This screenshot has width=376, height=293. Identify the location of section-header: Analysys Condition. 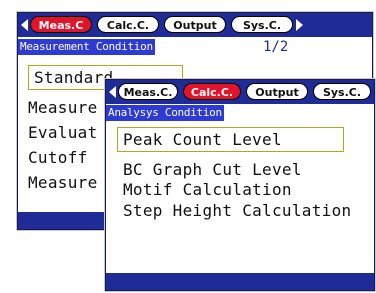
(165, 113).